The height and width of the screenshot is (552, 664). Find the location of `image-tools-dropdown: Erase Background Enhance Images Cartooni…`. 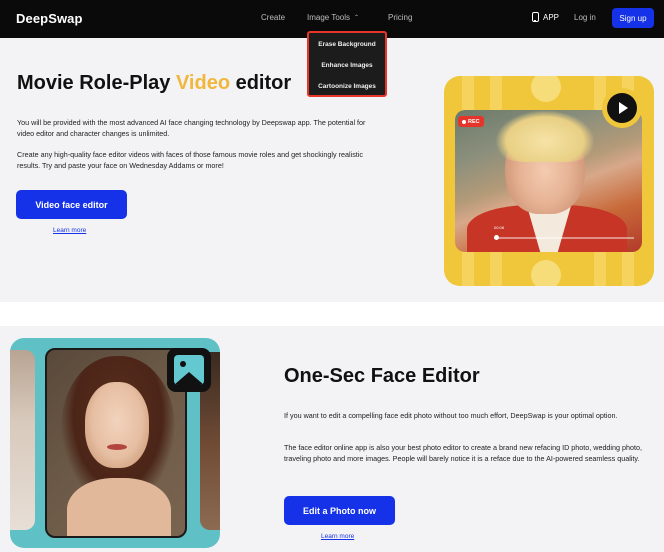

image-tools-dropdown: Erase Background Enhance Images Cartooni… is located at coordinates (347, 64).